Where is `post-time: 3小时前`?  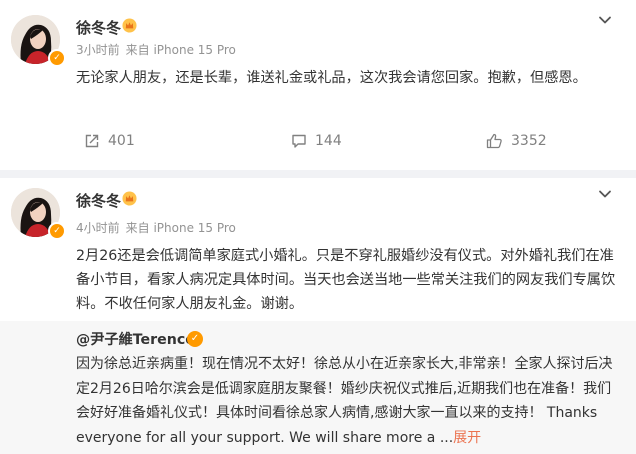 post-time: 3小时前 is located at coordinates (98, 50).